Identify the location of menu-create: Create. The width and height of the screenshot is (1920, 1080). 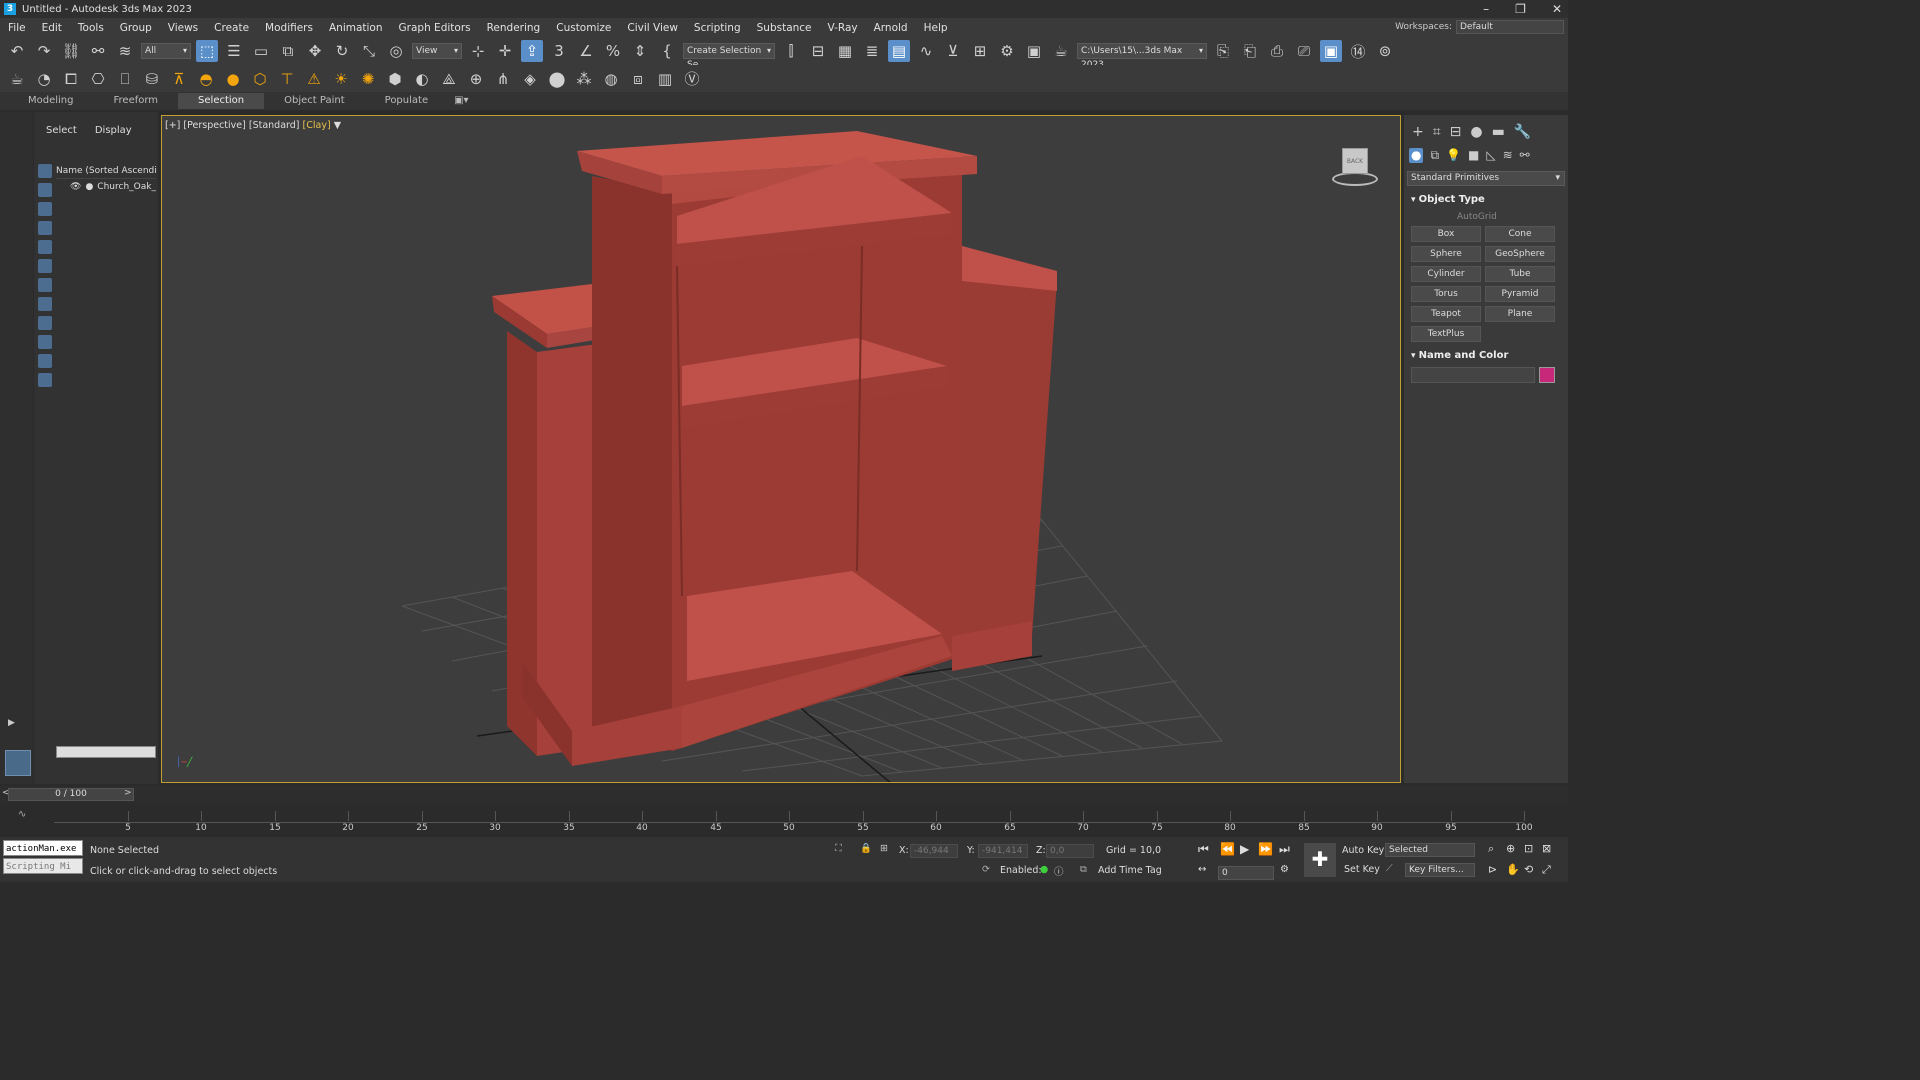
(231, 28).